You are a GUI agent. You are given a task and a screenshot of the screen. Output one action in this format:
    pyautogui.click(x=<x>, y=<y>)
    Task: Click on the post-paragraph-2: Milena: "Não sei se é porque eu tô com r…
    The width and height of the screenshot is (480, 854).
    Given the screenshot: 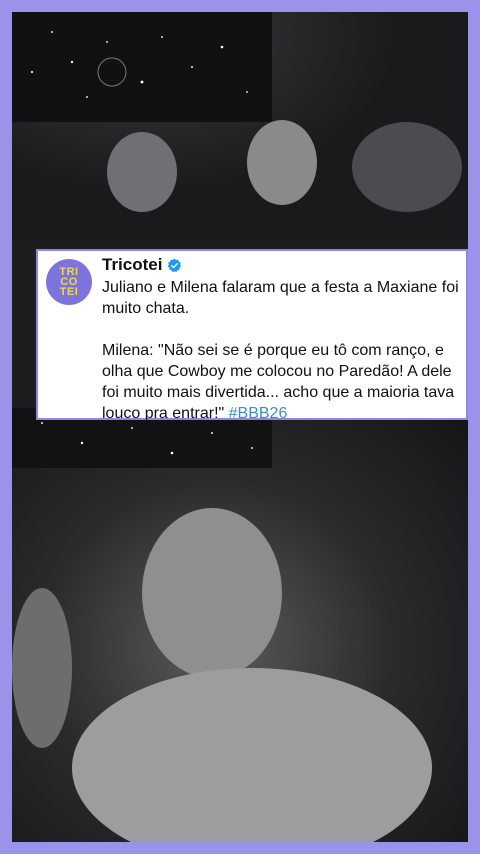 What is the action you would take?
    pyautogui.click(x=282, y=382)
    